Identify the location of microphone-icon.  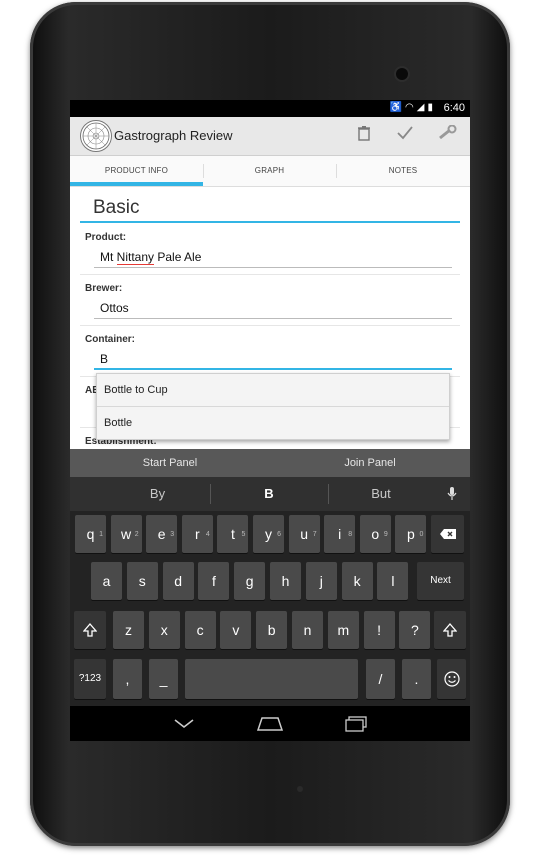
(452, 494).